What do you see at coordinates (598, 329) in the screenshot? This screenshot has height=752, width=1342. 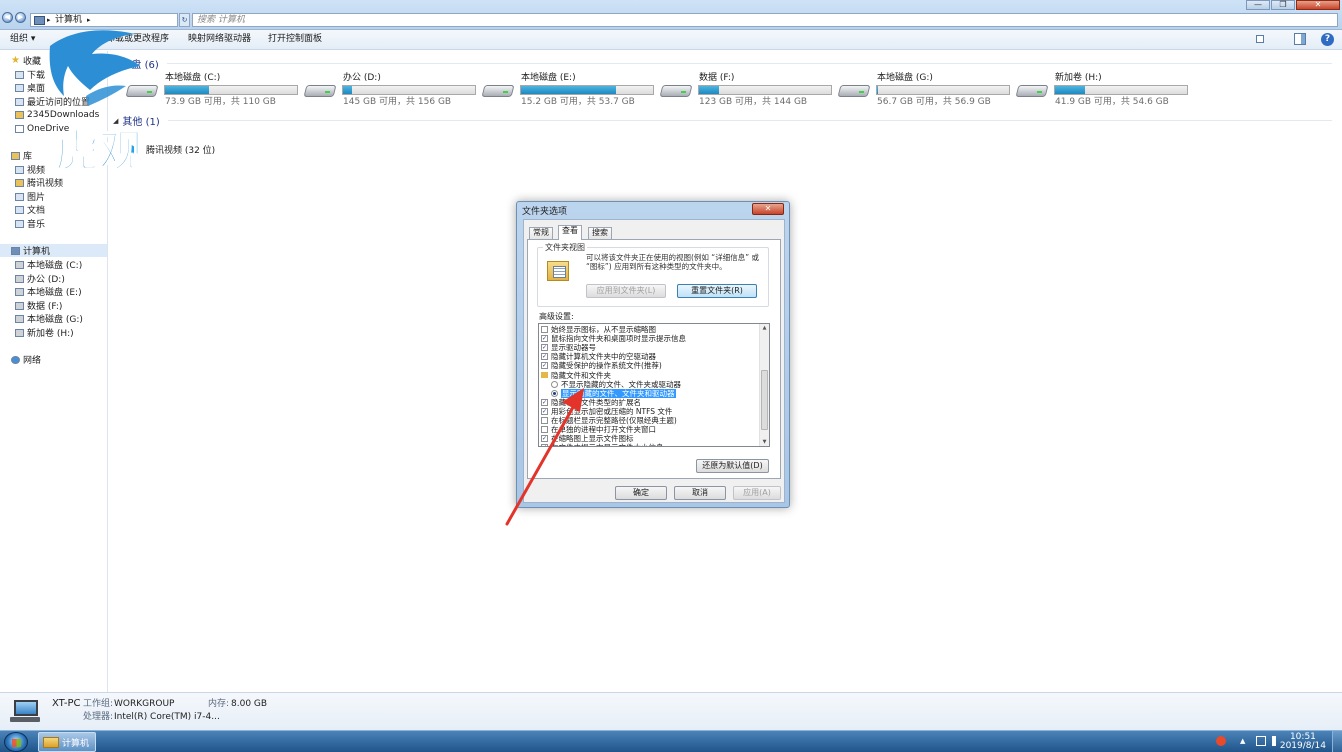 I see `advanced-setting-item: 始终显示图标，从不显示缩略图` at bounding box center [598, 329].